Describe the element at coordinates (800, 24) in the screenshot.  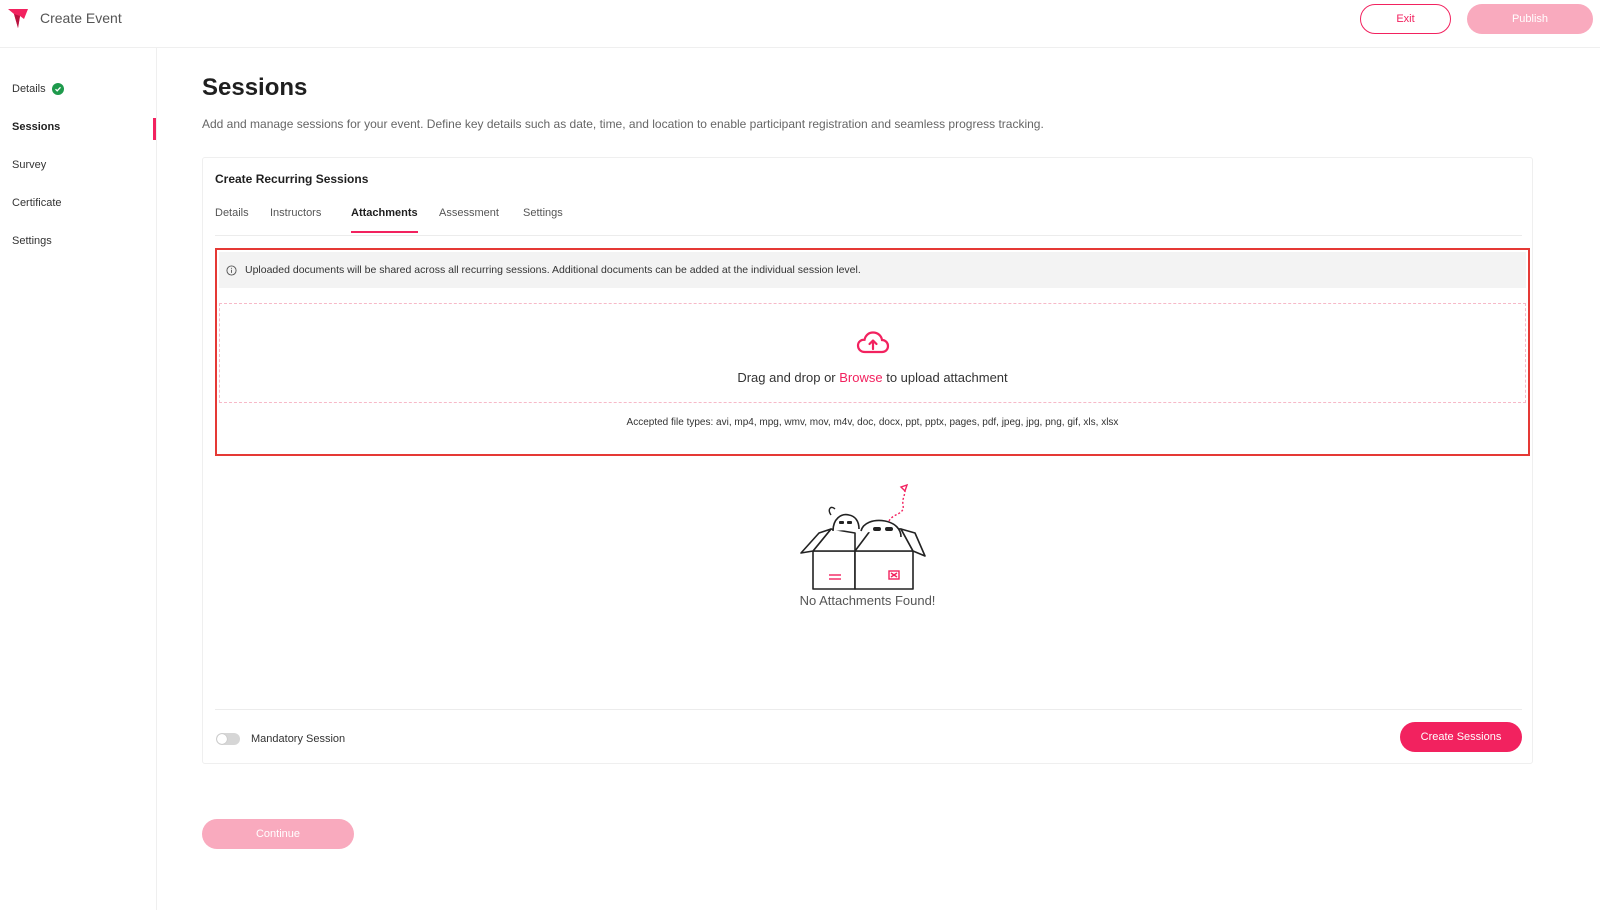
I see `top-bar: Create Event Exit Publish` at that location.